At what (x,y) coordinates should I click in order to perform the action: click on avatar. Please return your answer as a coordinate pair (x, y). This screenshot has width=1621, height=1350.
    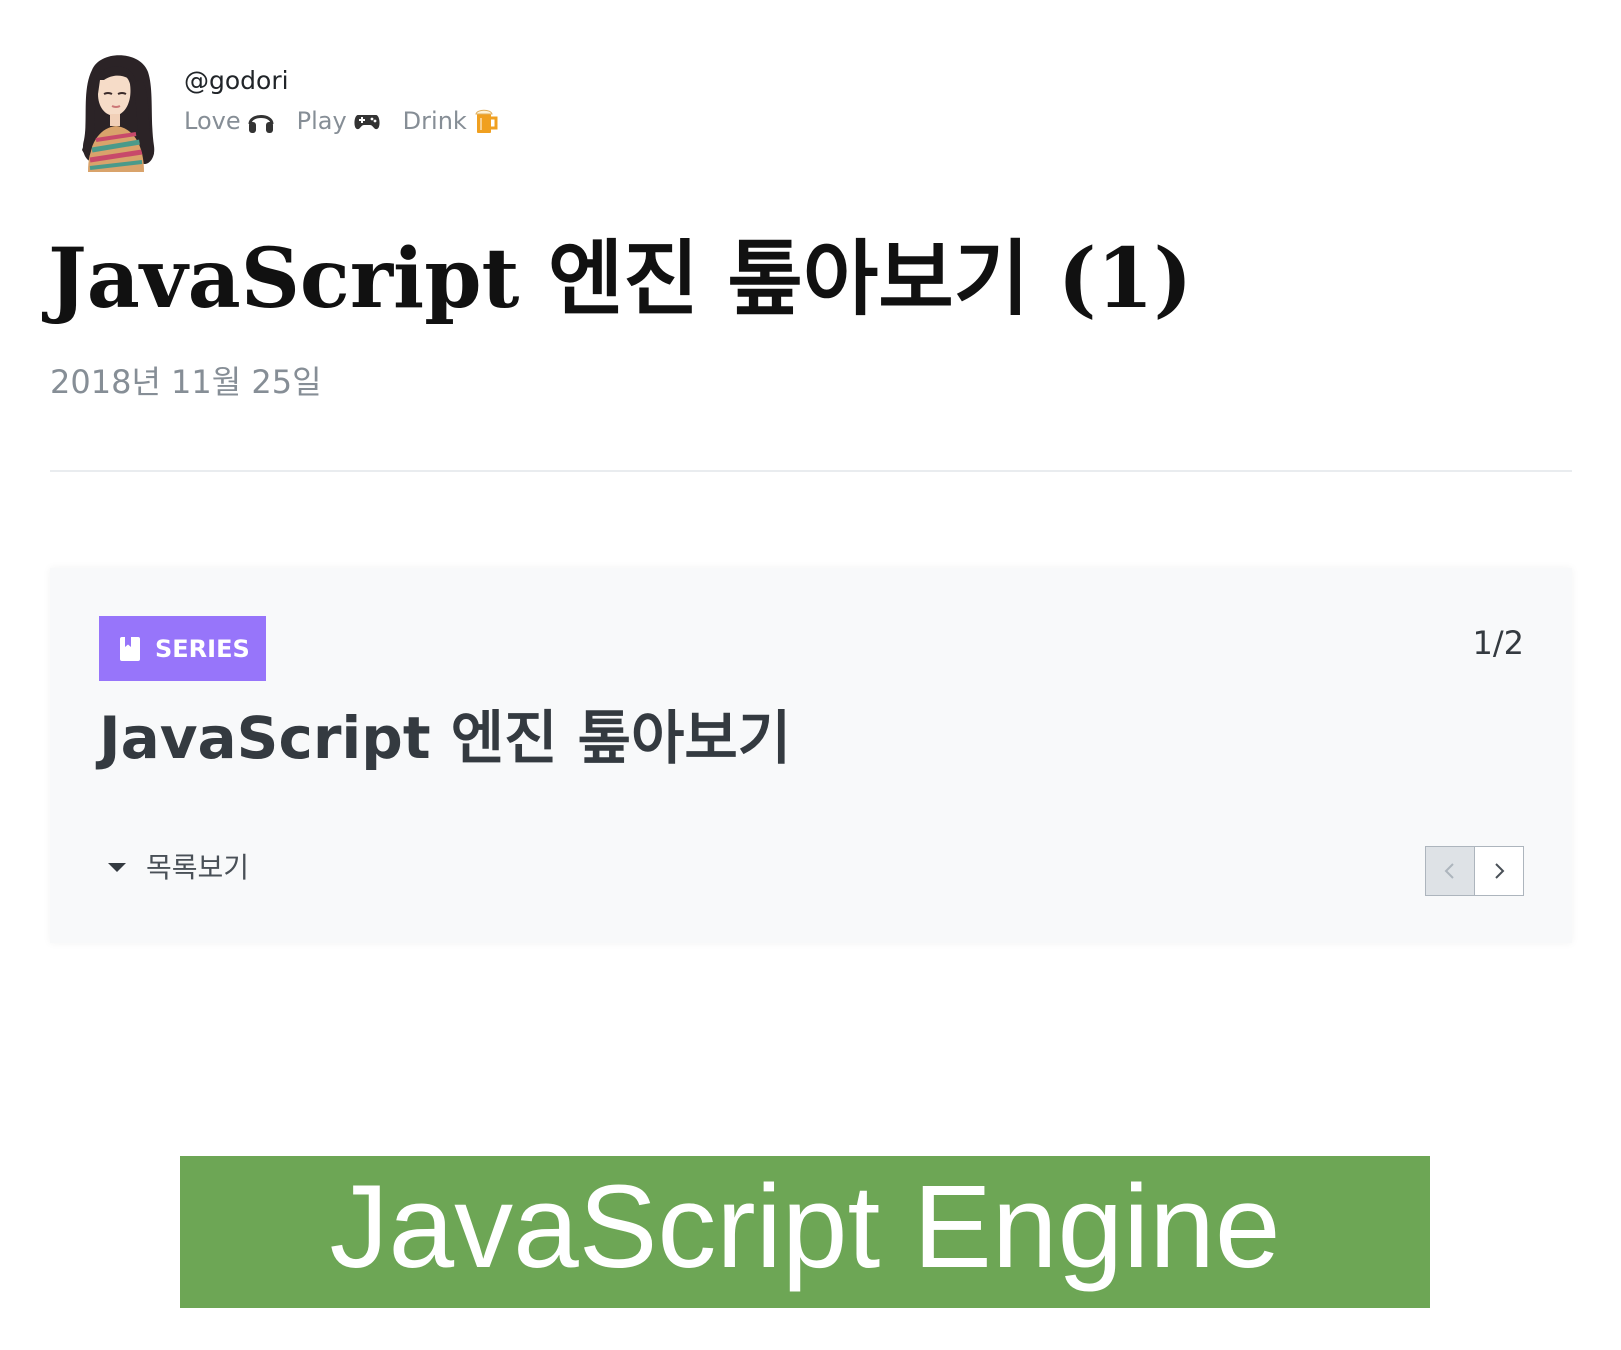
    Looking at the image, I should click on (115, 112).